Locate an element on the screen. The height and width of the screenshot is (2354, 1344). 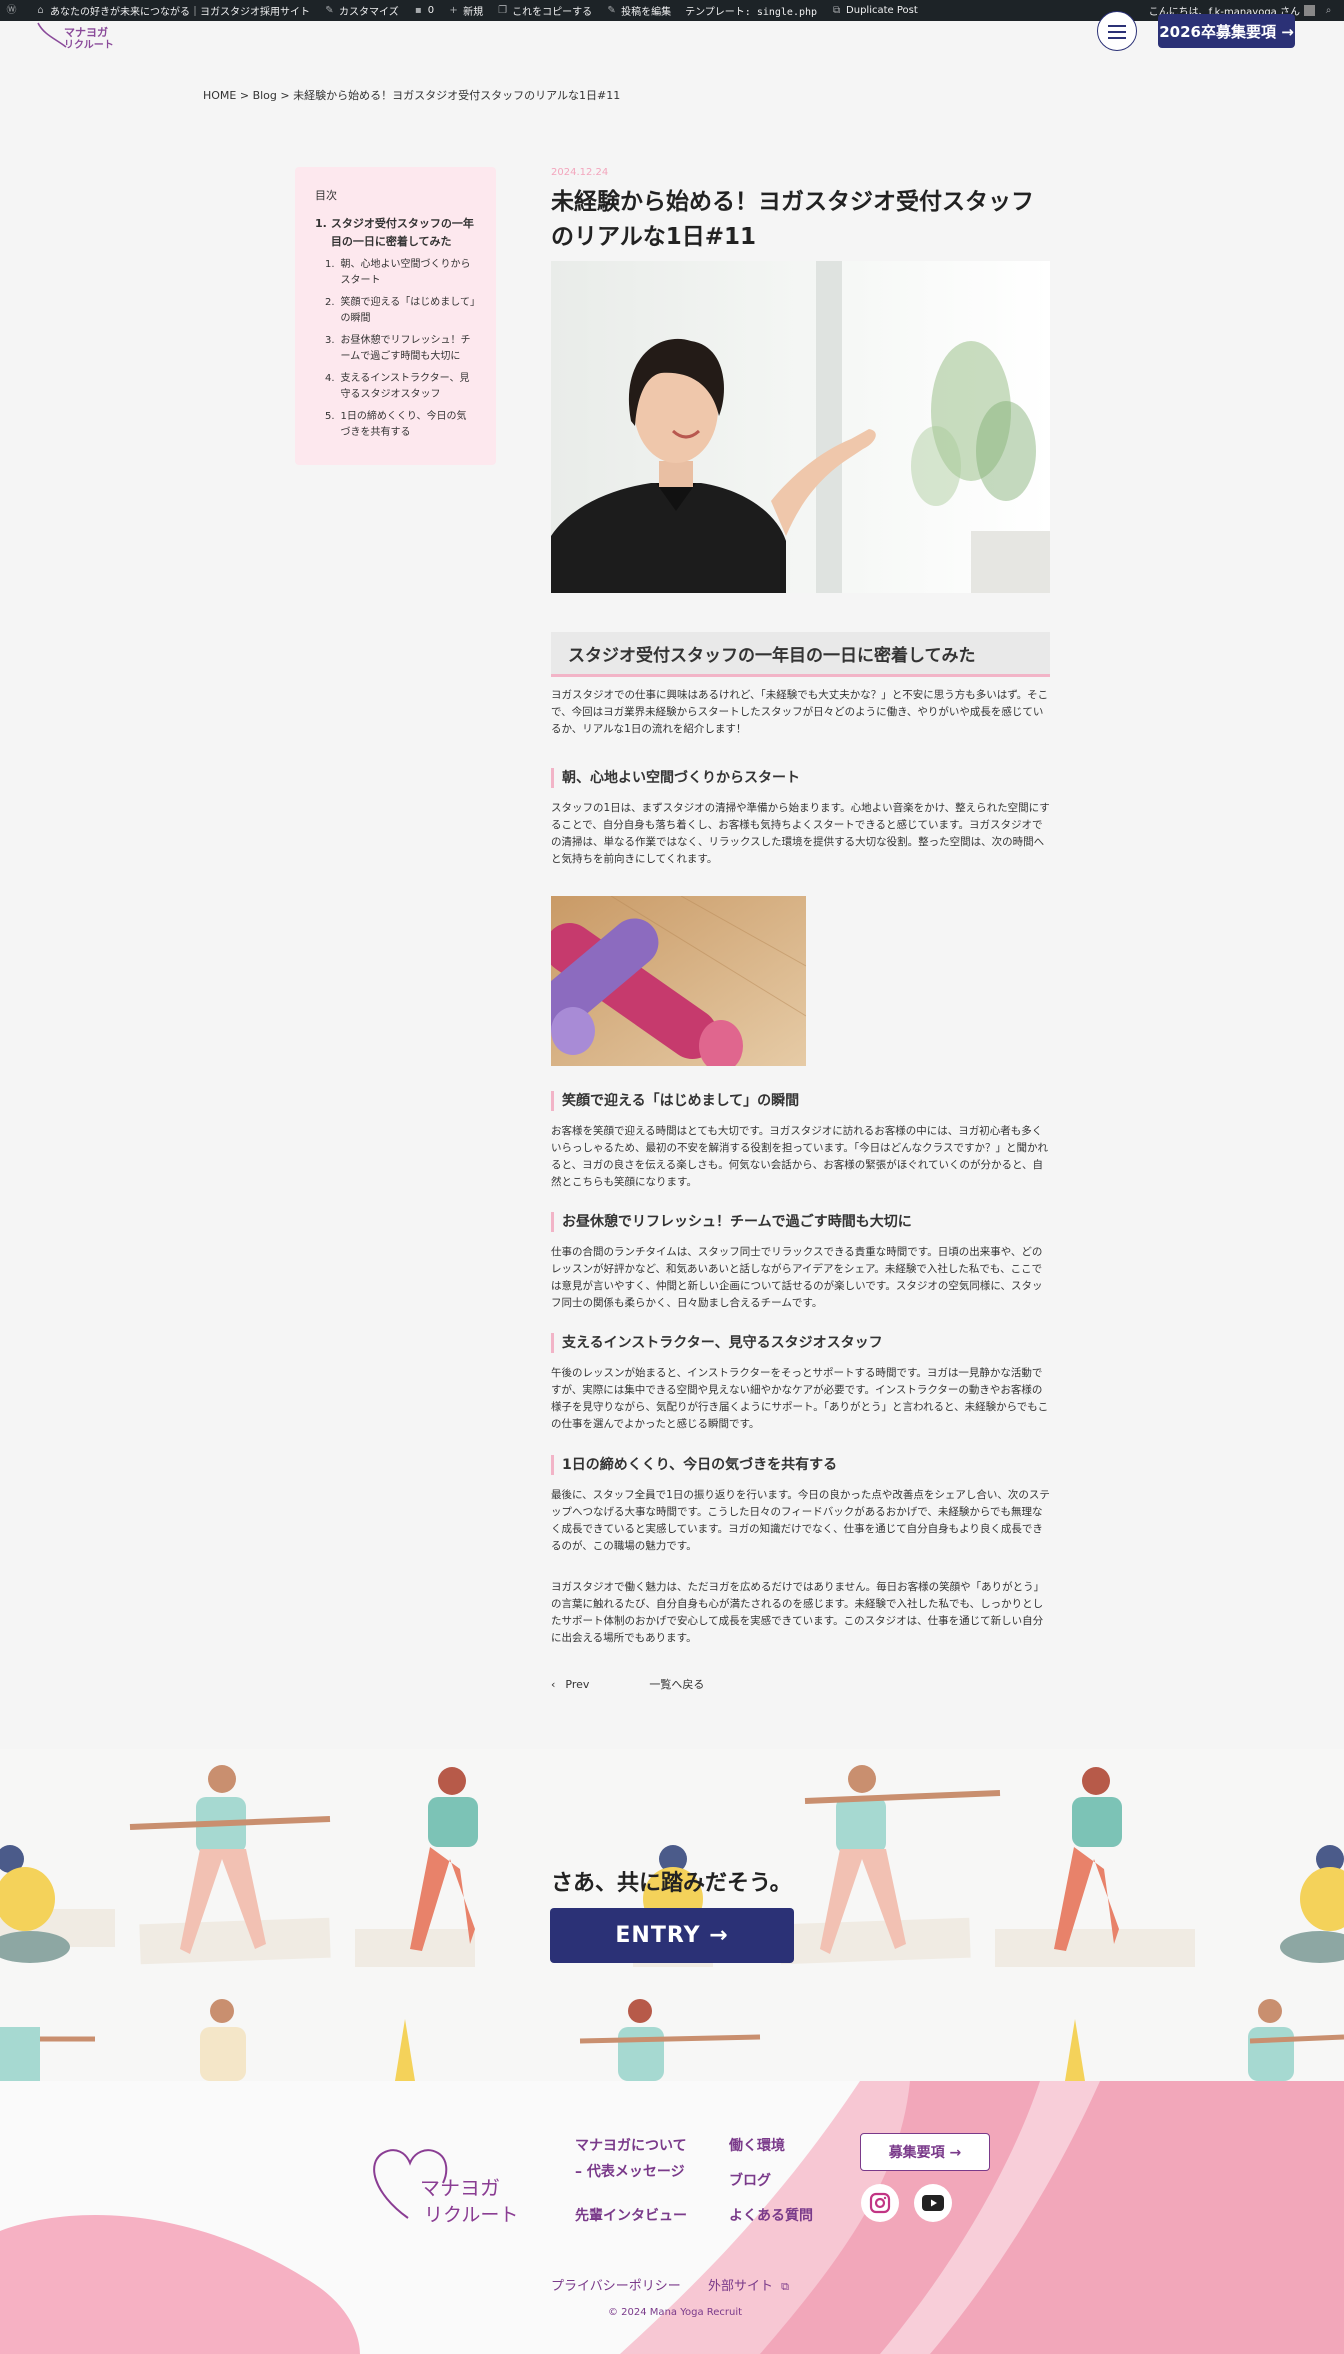
recruit-2026-button: 2026卒募集要項 → is located at coordinates (1226, 31).